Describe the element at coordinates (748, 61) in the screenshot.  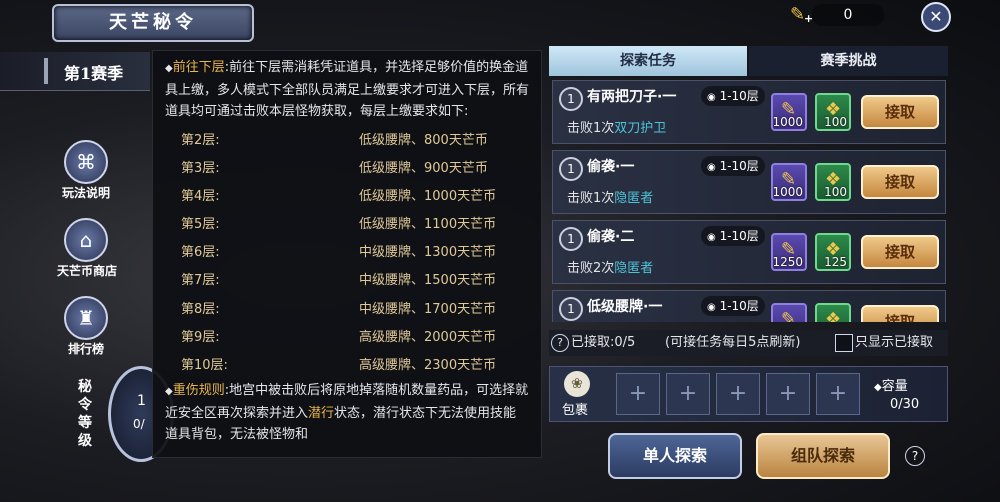
I see `task-tabs: 探索任务 赛季挑战` at that location.